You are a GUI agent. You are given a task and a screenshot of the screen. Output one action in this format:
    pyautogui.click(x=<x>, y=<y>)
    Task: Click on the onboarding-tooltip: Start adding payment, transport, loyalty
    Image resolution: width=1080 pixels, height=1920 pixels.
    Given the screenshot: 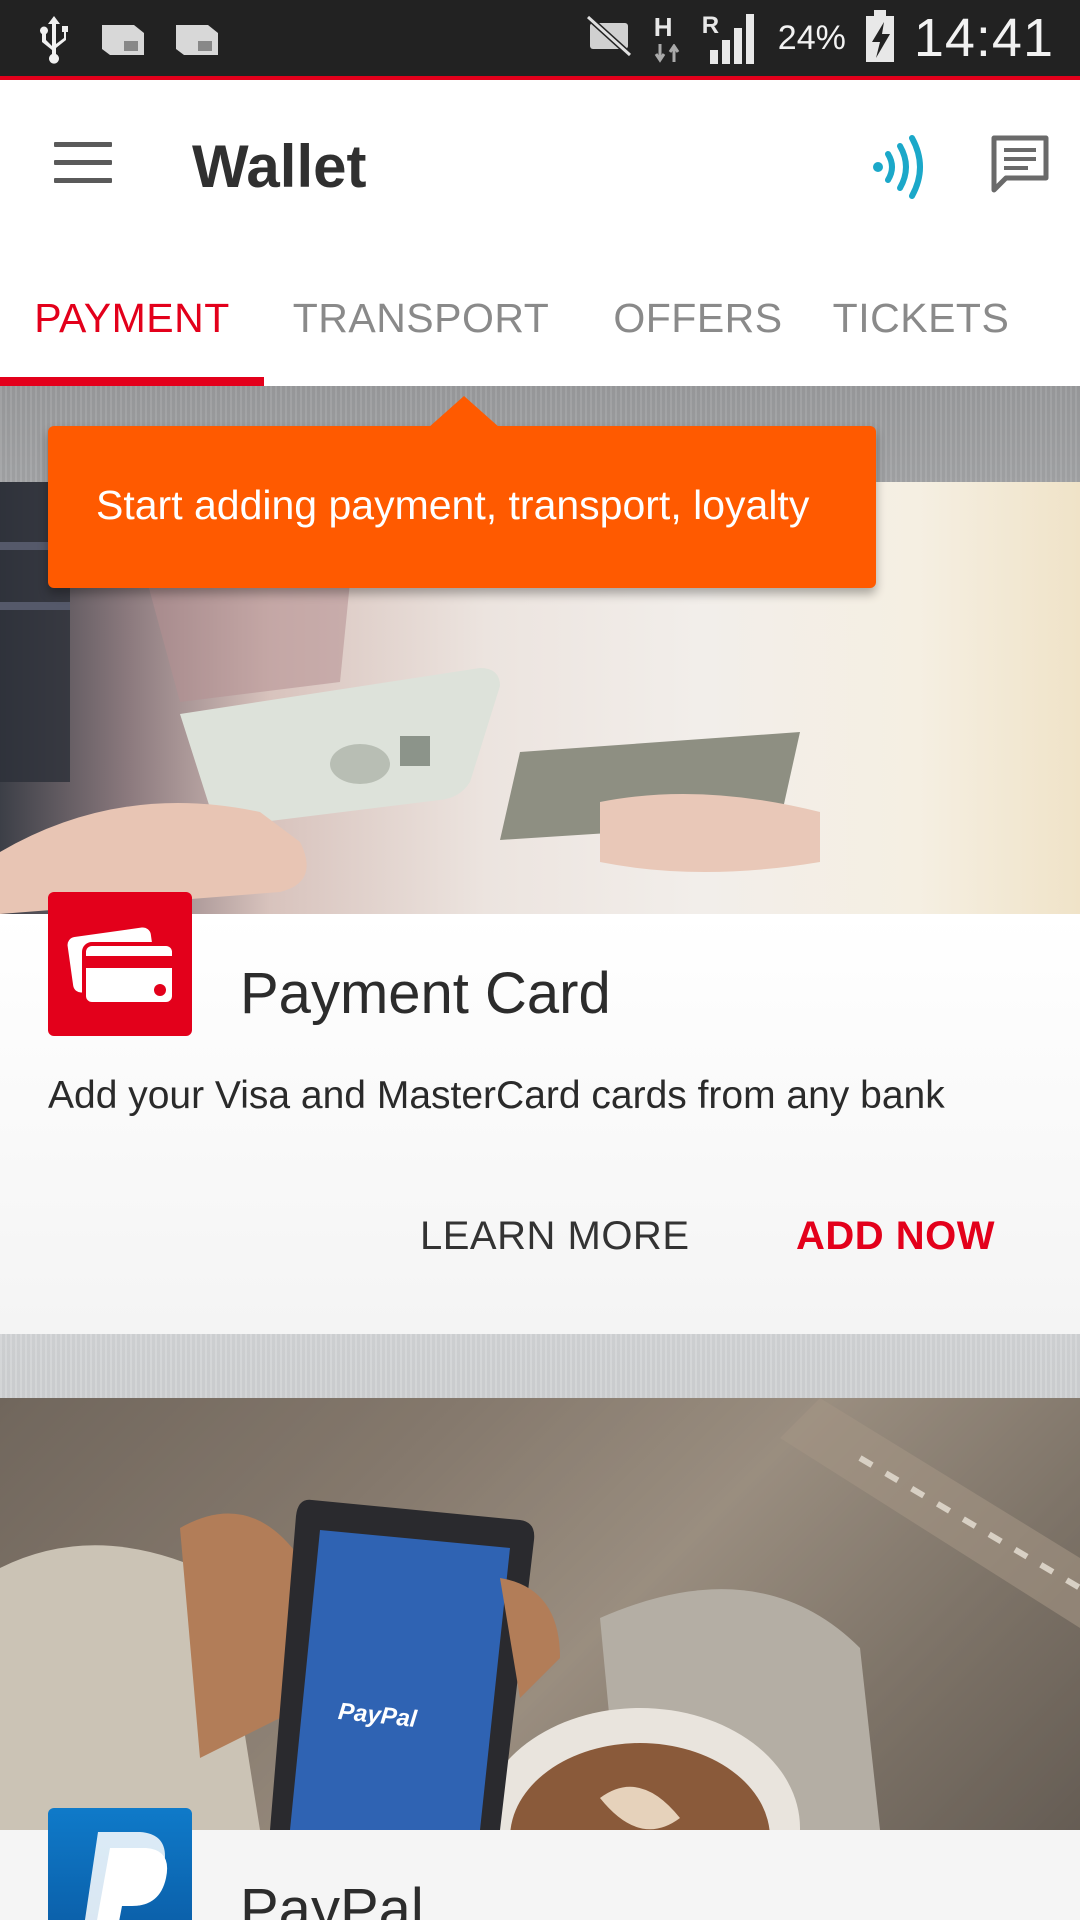 What is the action you would take?
    pyautogui.click(x=462, y=492)
    